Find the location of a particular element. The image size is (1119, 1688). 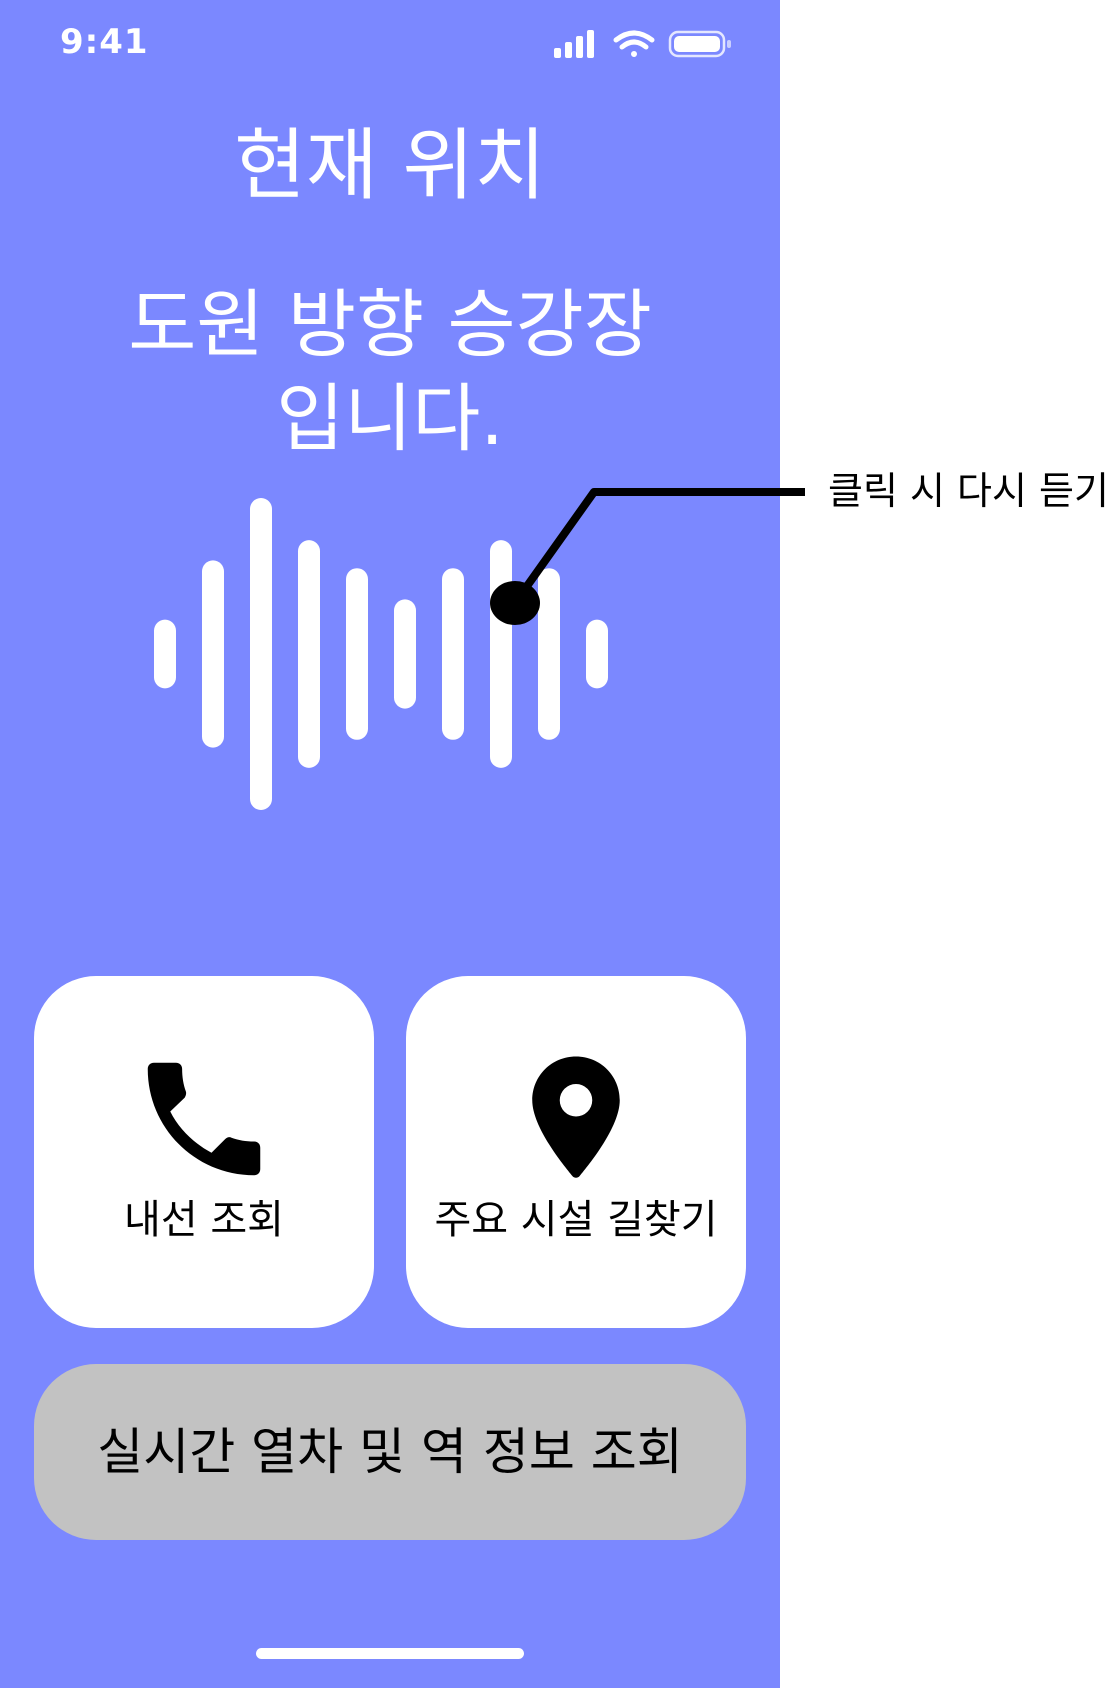

home-indicator is located at coordinates (390, 1653).